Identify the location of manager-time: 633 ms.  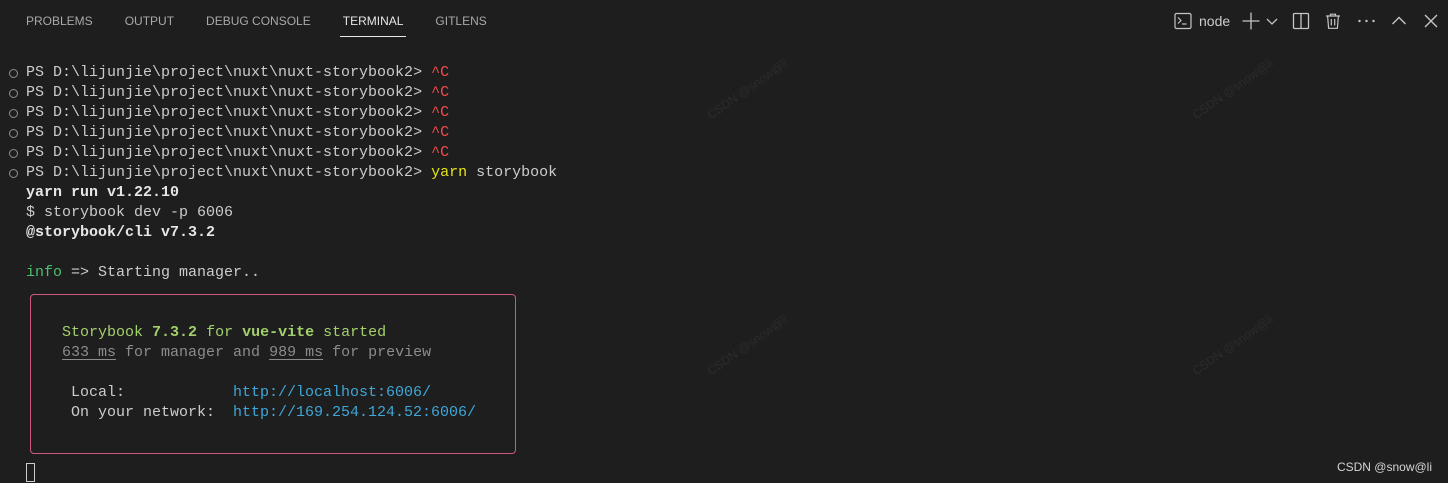
(89, 352).